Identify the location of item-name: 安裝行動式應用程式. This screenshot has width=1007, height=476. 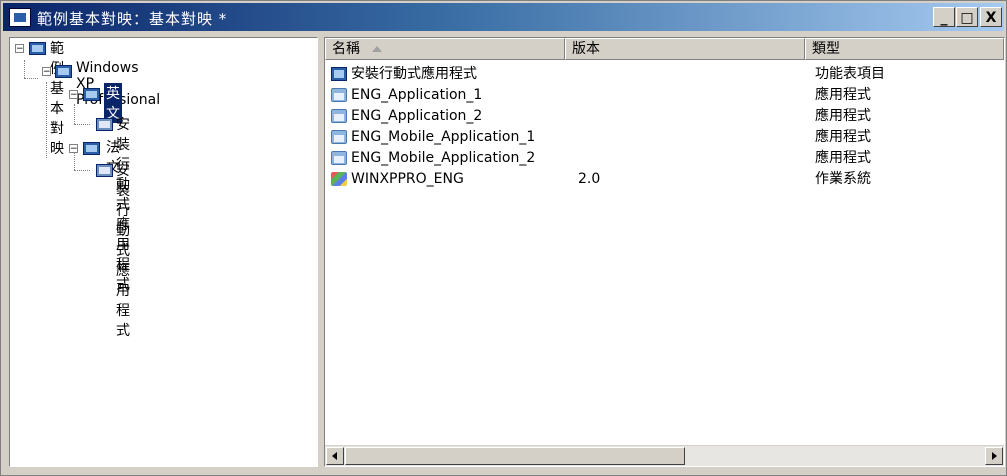
(414, 74).